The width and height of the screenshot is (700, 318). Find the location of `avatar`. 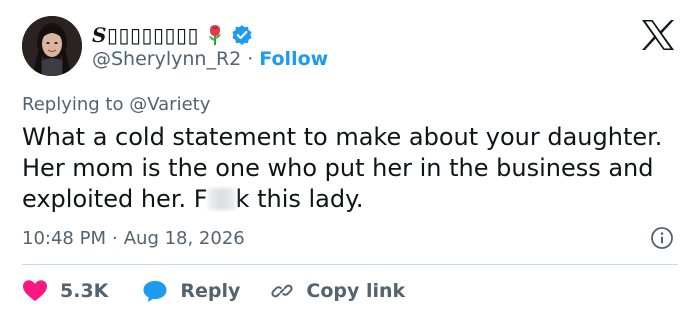

avatar is located at coordinates (52, 46).